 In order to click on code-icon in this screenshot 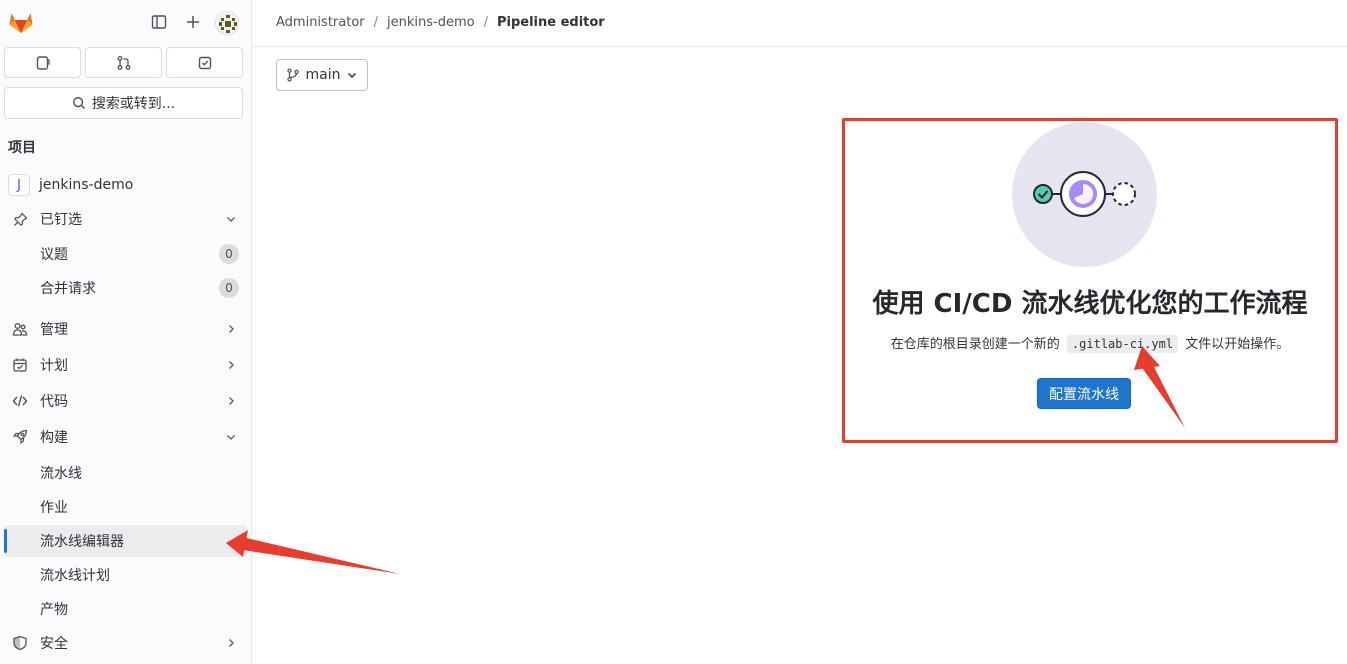, I will do `click(20, 401)`.